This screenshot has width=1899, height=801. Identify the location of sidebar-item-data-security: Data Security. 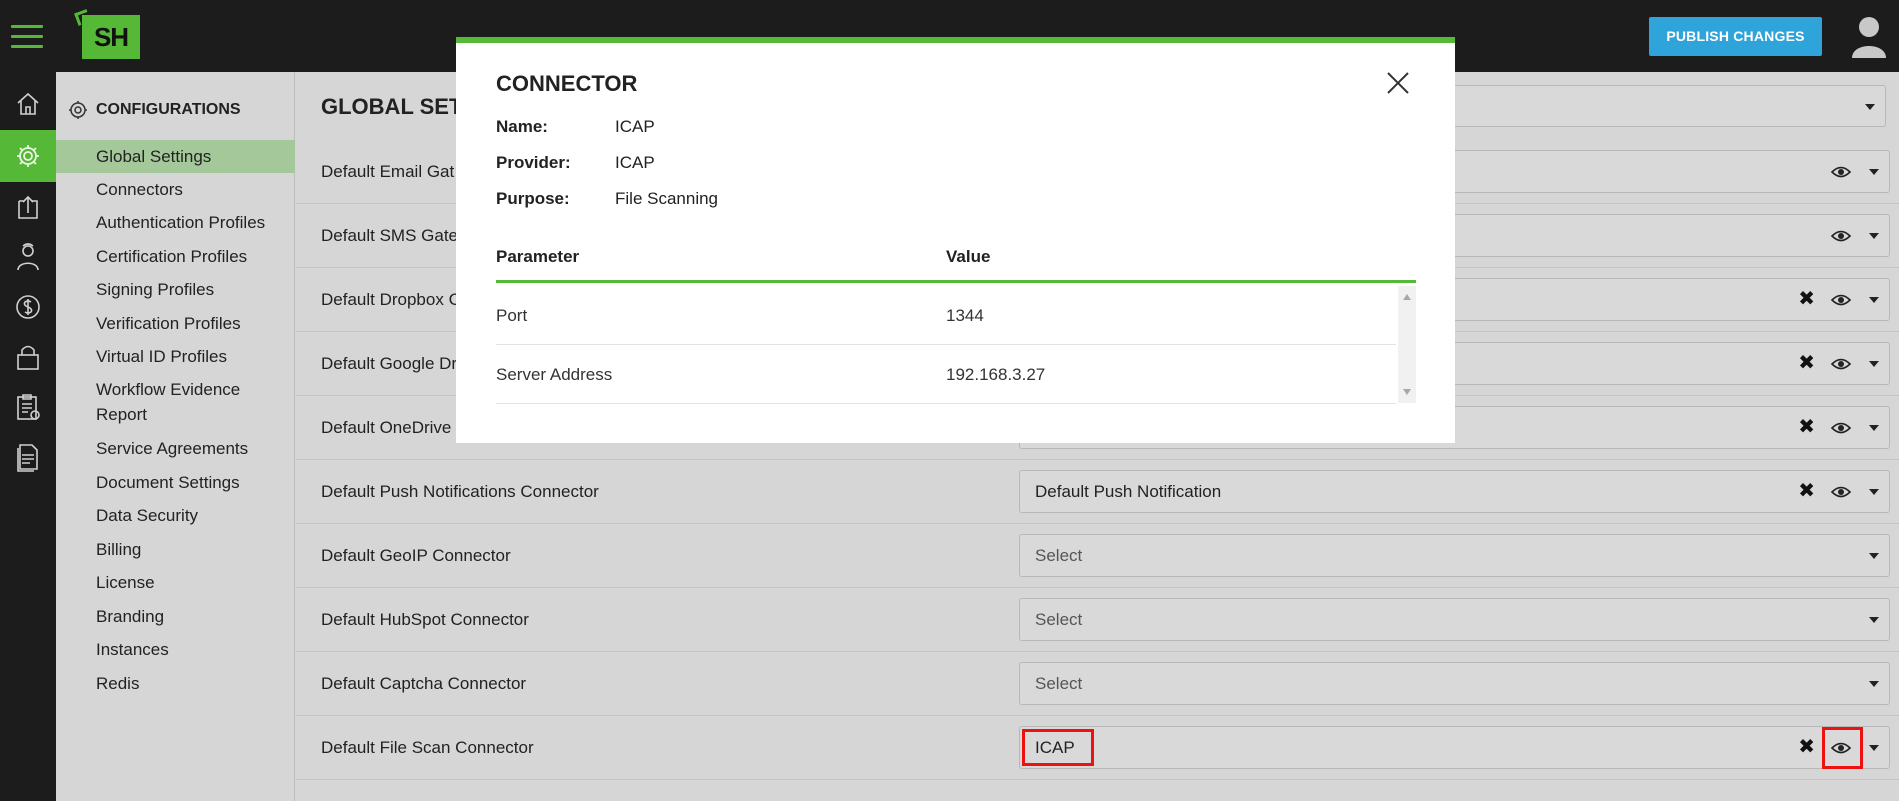
(175, 515).